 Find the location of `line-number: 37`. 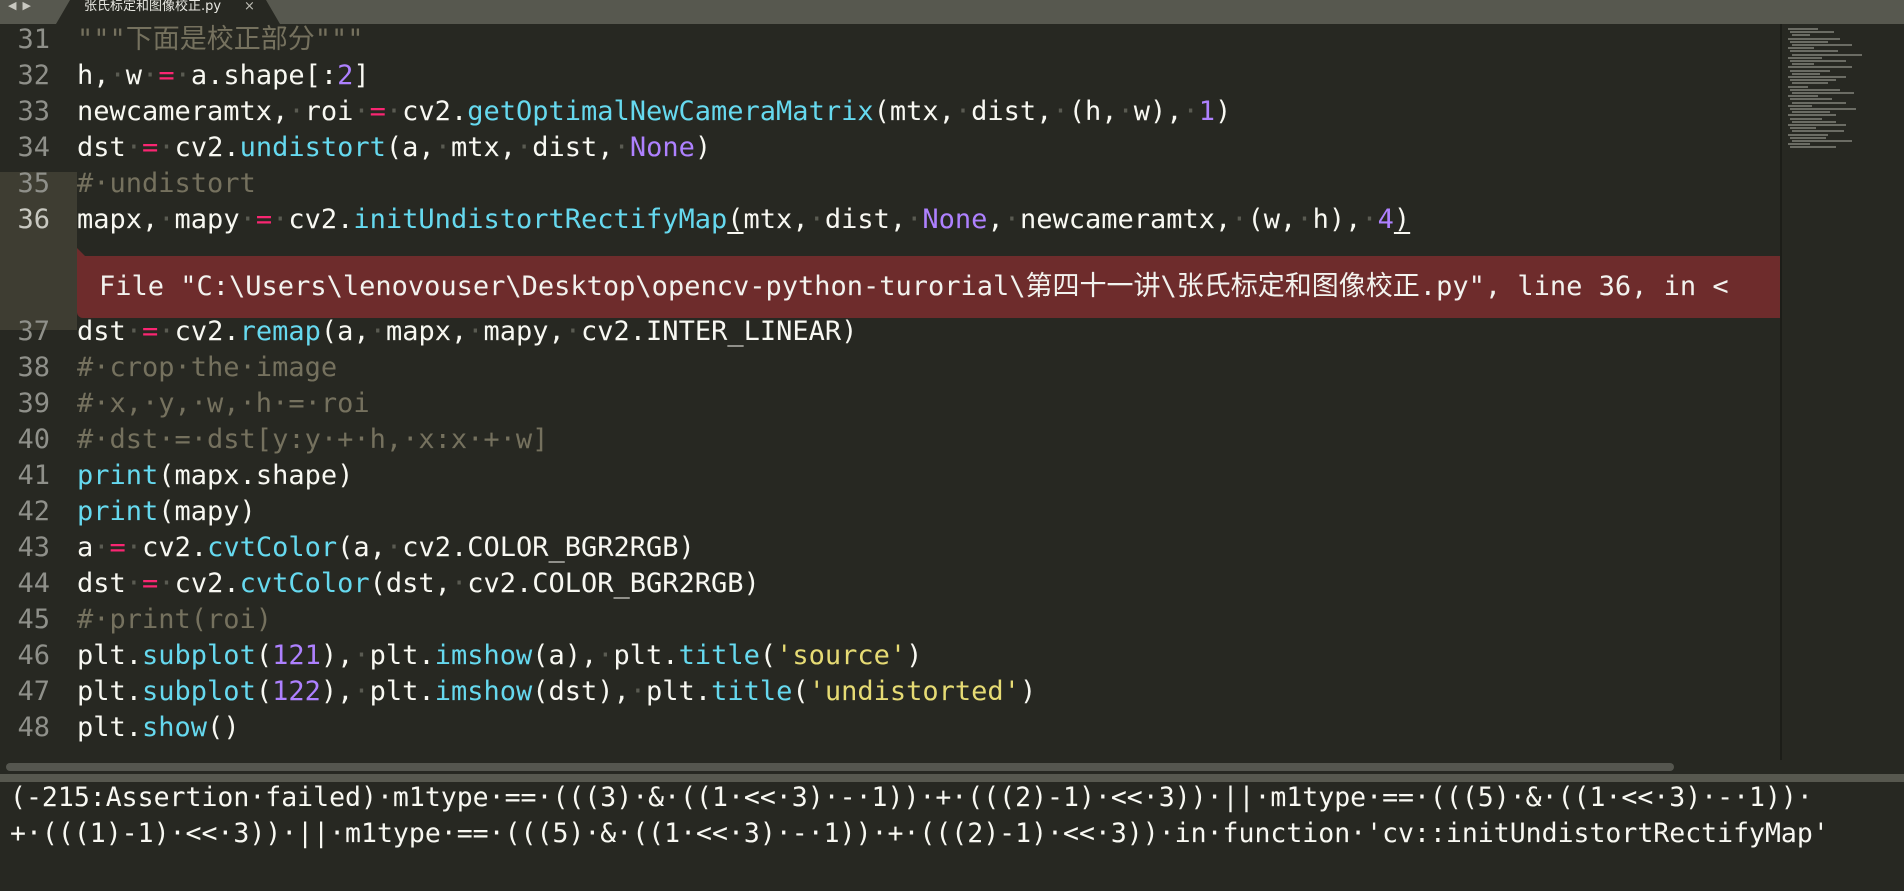

line-number: 37 is located at coordinates (33, 331).